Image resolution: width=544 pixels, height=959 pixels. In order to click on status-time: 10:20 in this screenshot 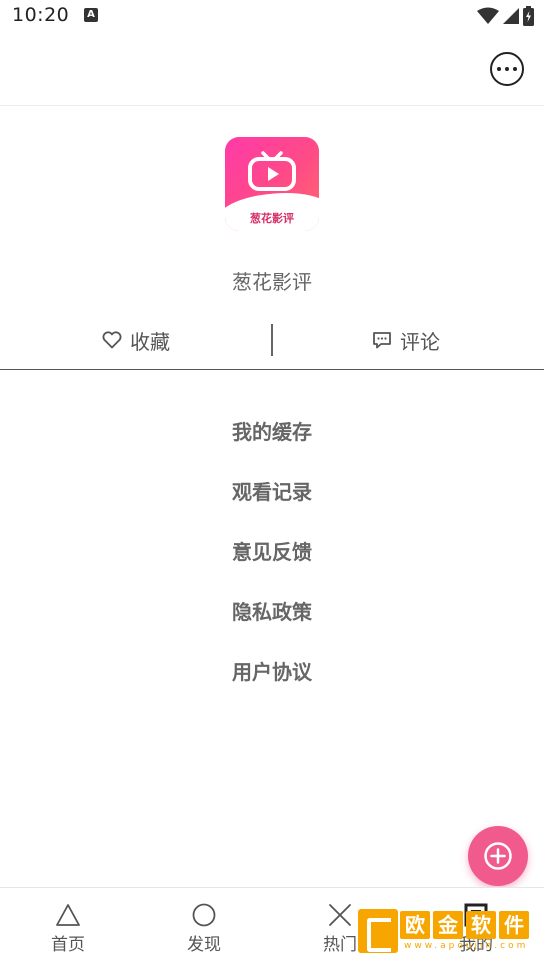, I will do `click(41, 15)`.